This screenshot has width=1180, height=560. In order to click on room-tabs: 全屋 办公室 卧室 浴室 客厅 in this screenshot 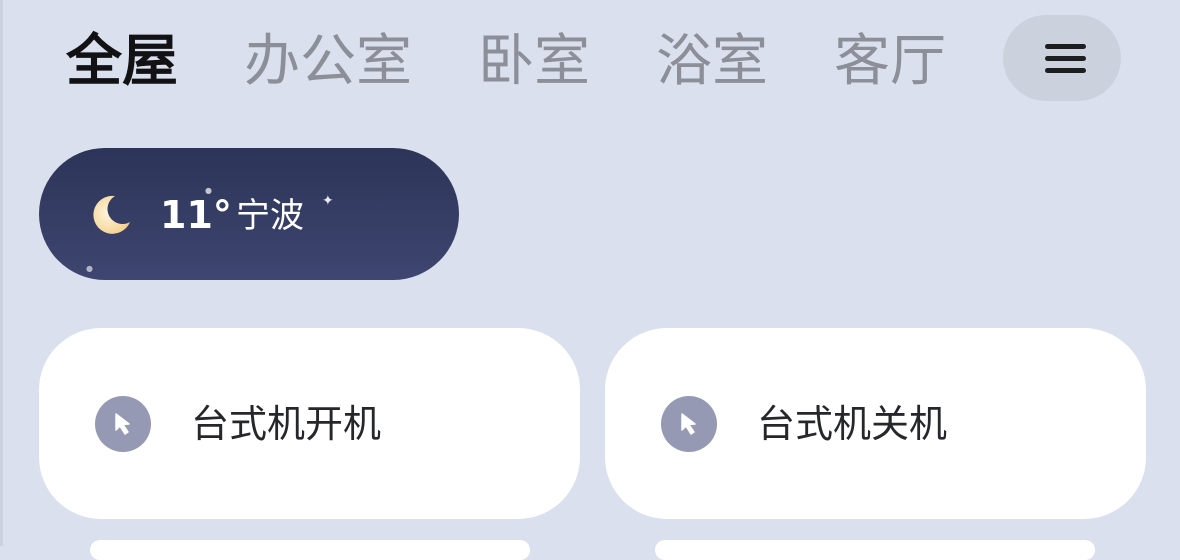, I will do `click(546, 62)`.